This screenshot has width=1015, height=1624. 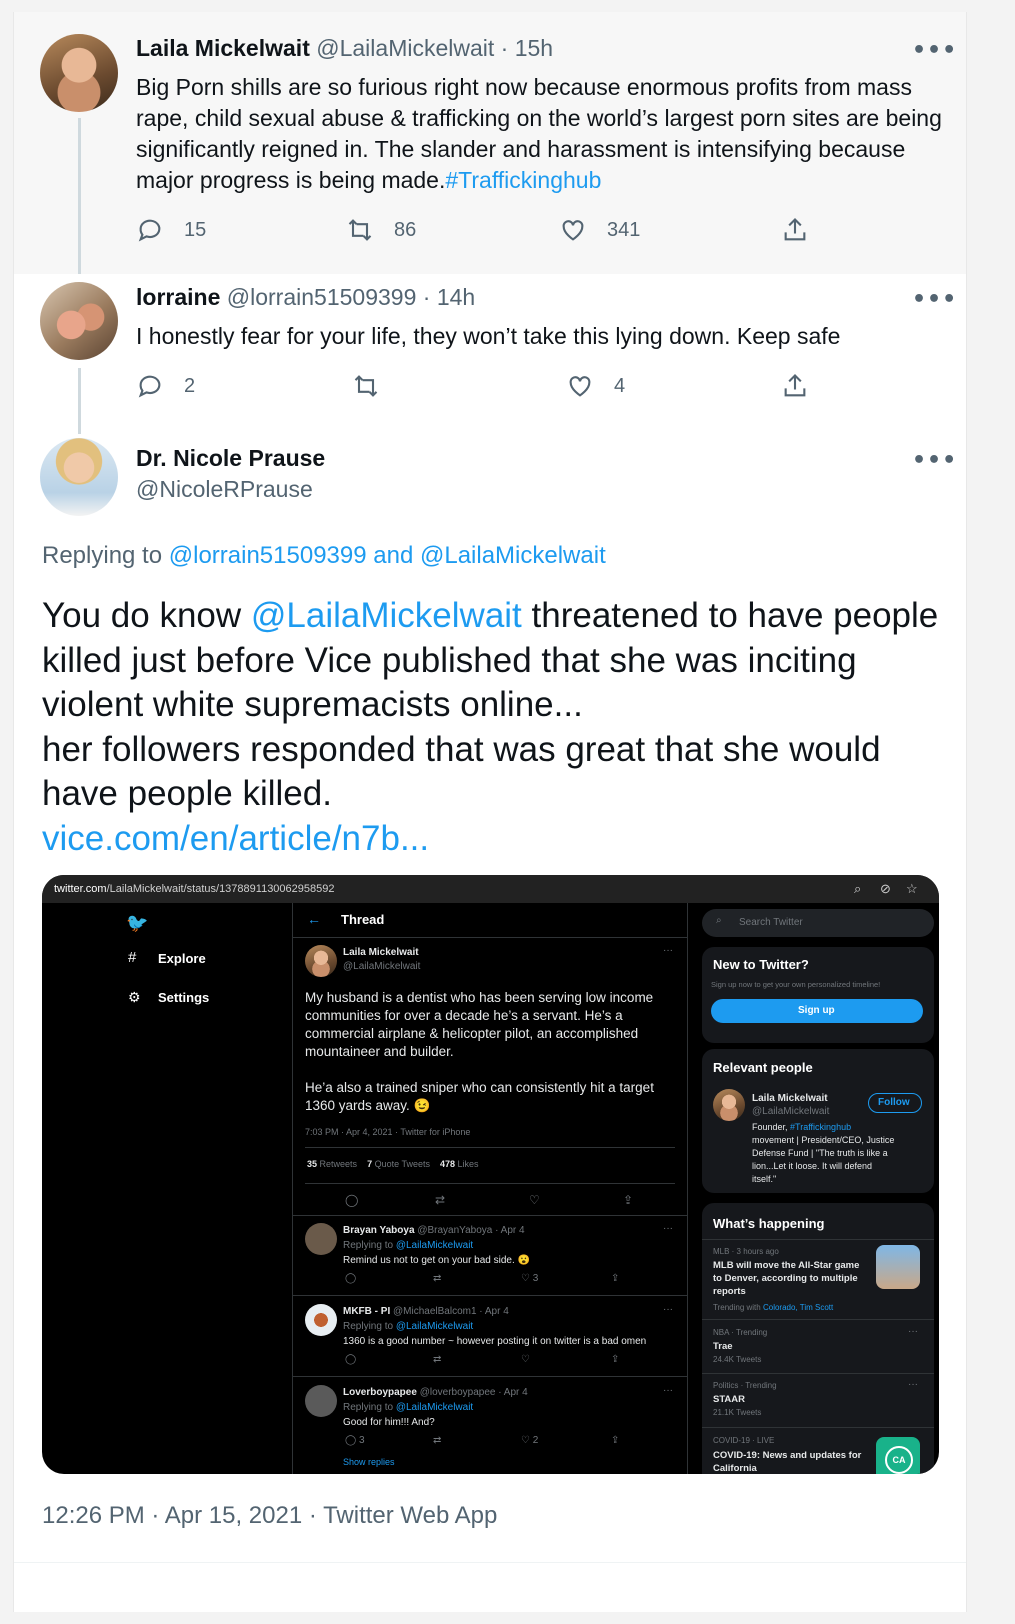 I want to click on trend-category: COVID-19 · LIVE, so click(x=744, y=1440).